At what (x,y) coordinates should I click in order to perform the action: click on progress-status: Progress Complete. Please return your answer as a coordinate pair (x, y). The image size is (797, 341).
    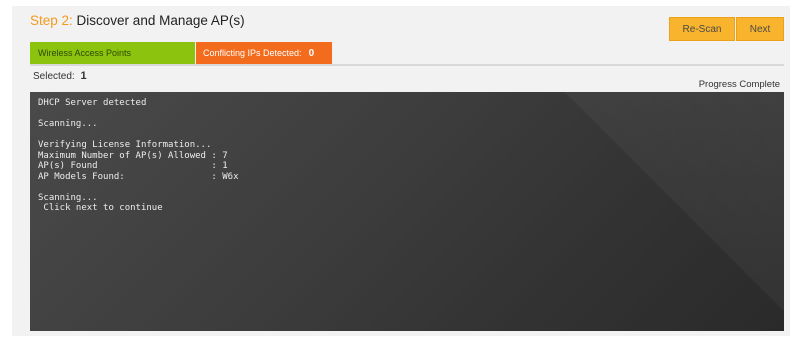
    Looking at the image, I should click on (739, 84).